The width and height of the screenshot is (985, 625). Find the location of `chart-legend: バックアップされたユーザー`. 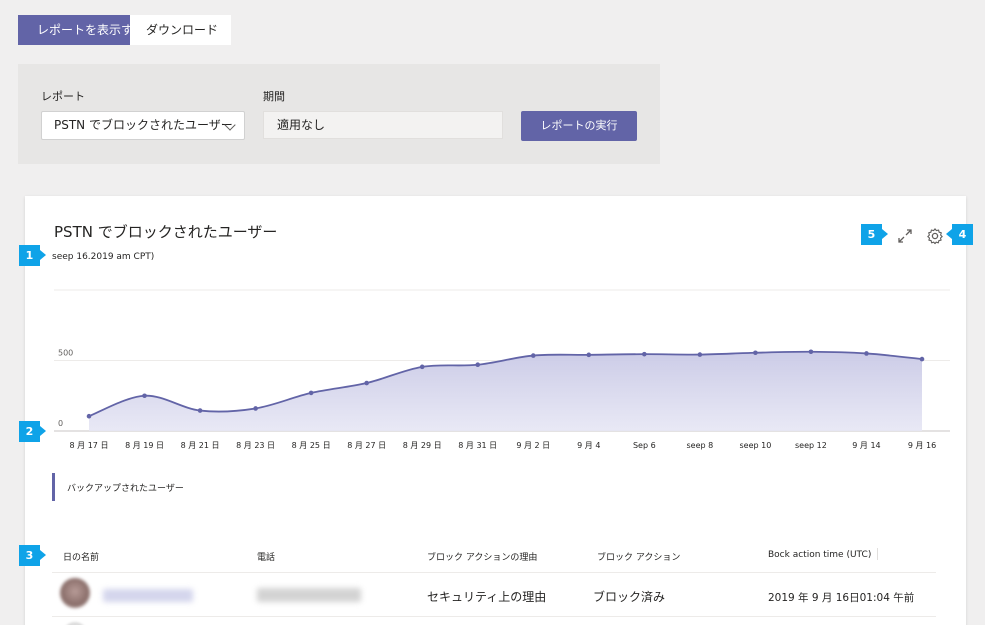

chart-legend: バックアップされたユーザー is located at coordinates (118, 487).